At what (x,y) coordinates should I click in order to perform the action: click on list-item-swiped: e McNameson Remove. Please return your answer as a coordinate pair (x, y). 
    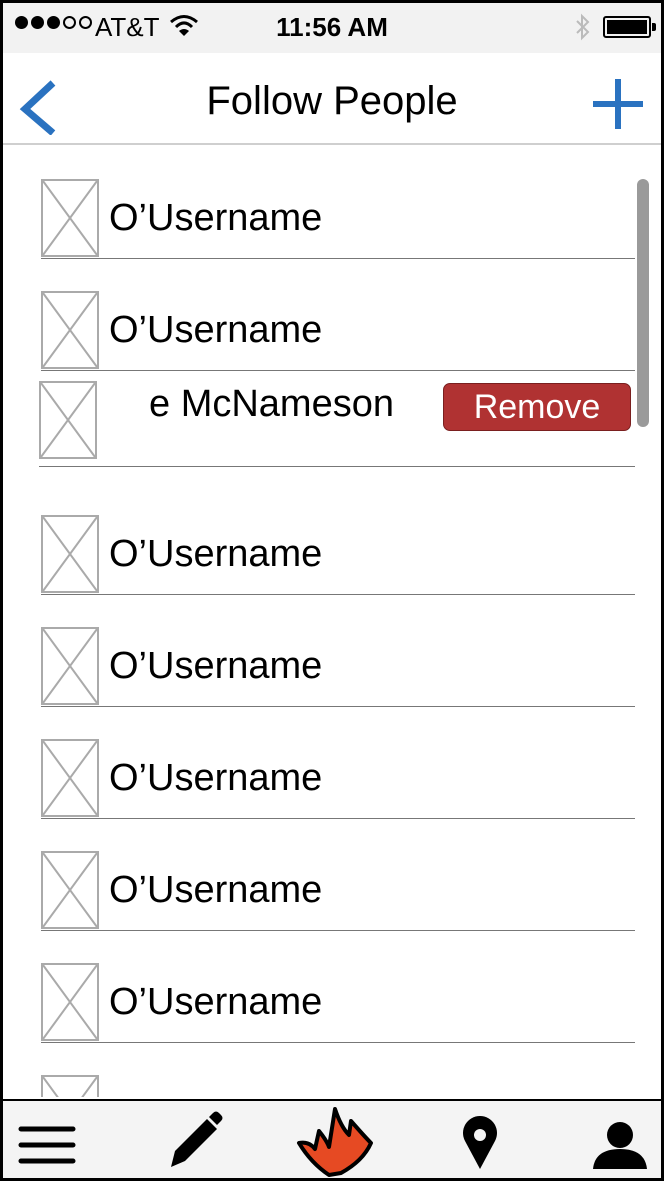
    Looking at the image, I should click on (337, 419).